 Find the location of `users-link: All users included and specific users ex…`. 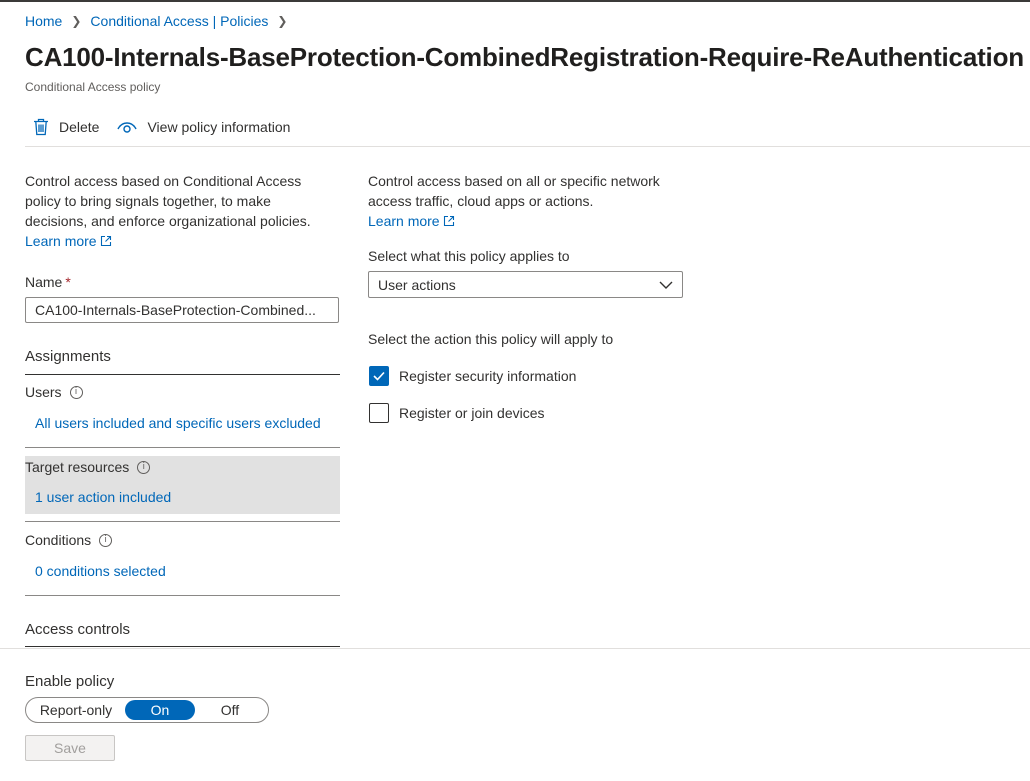

users-link: All users included and specific users ex… is located at coordinates (178, 423).